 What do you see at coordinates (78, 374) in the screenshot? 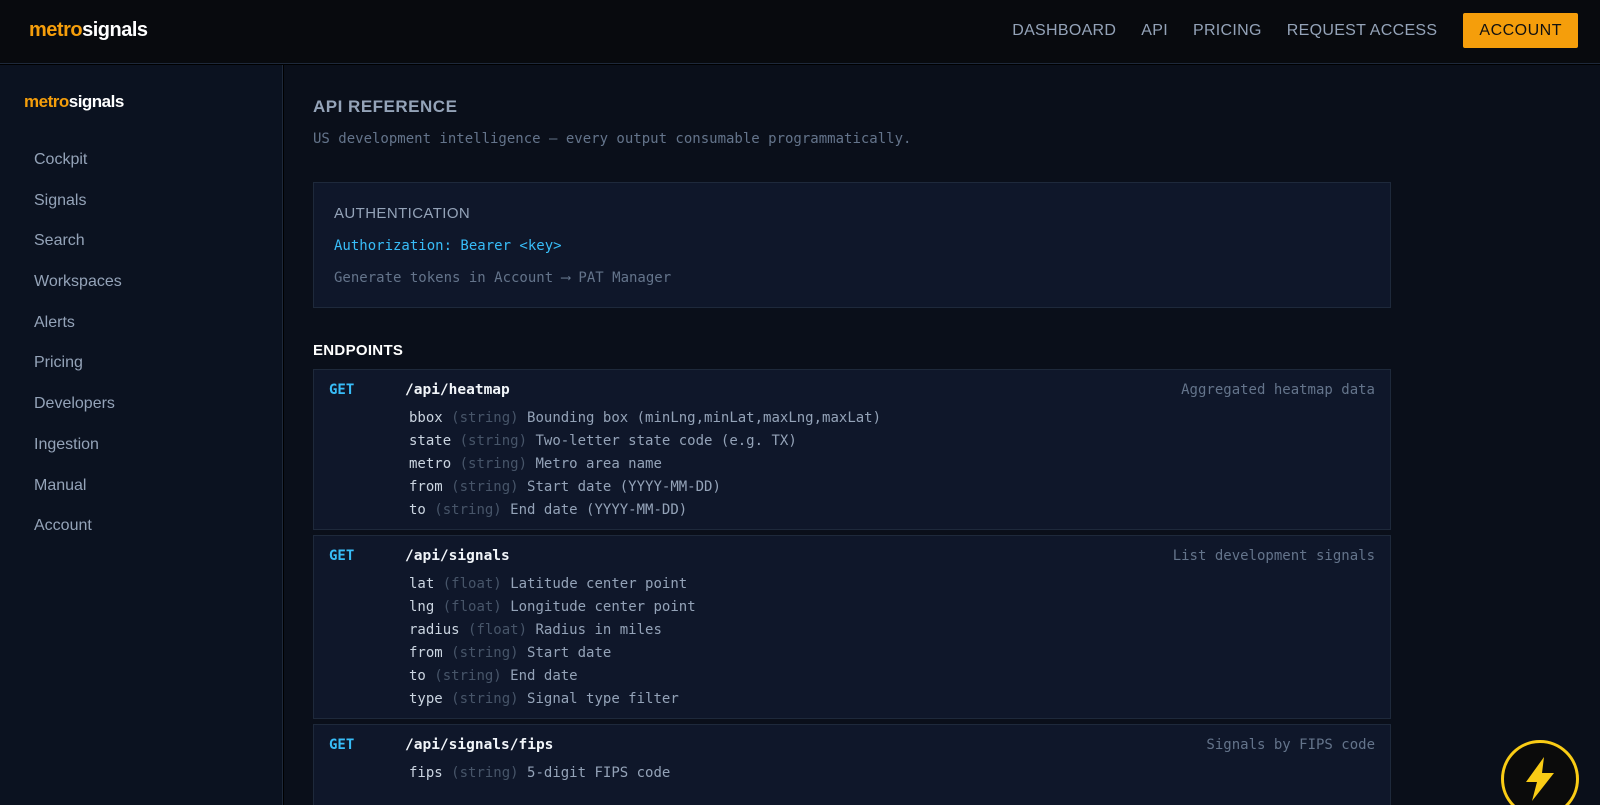
I see `sidebar-item-pricing: Pricing` at bounding box center [78, 374].